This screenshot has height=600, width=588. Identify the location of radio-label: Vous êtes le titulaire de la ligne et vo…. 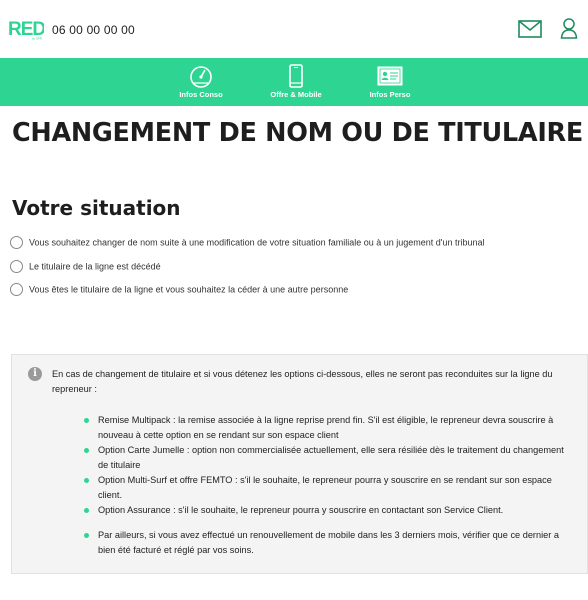
(189, 289).